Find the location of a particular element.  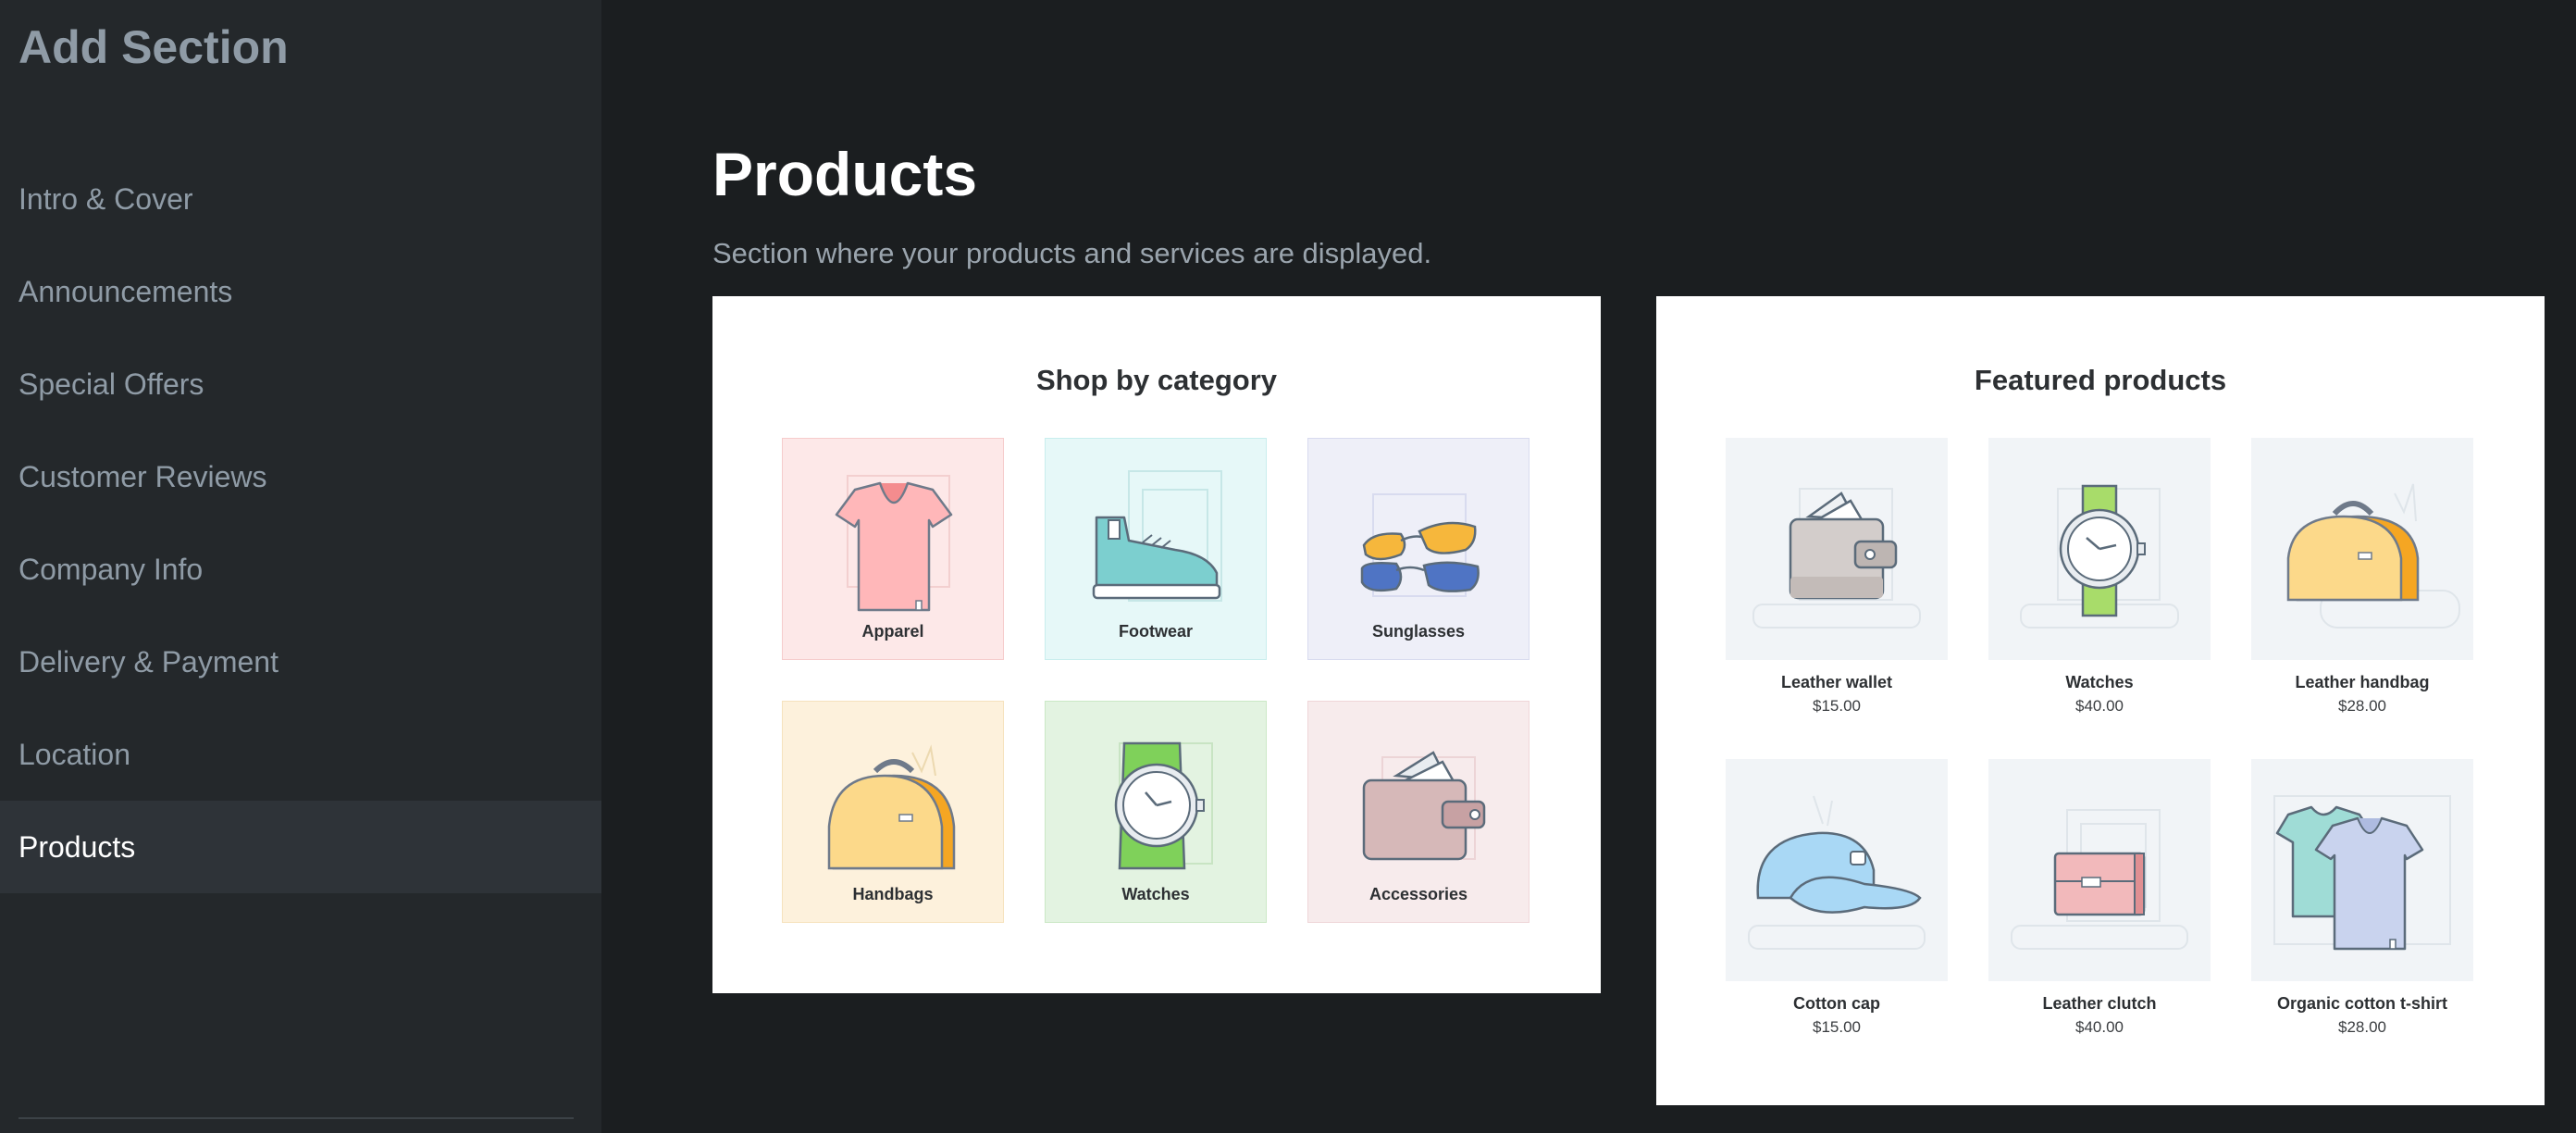

product-name: Leather handbag is located at coordinates (2362, 682).